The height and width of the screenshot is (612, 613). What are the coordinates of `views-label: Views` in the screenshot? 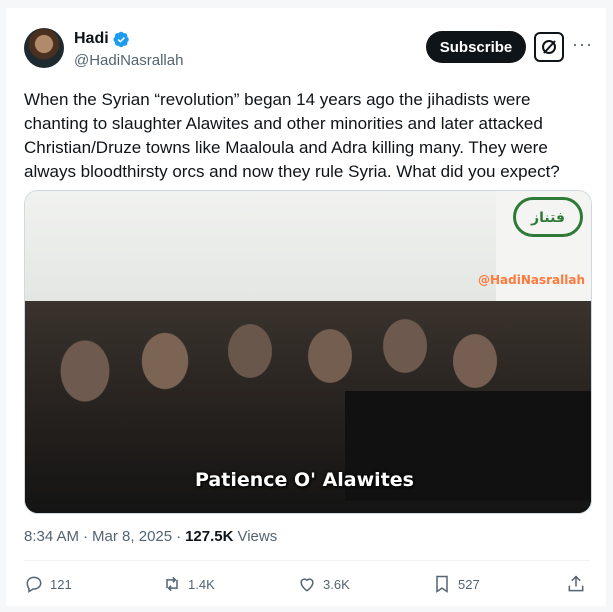 It's located at (257, 536).